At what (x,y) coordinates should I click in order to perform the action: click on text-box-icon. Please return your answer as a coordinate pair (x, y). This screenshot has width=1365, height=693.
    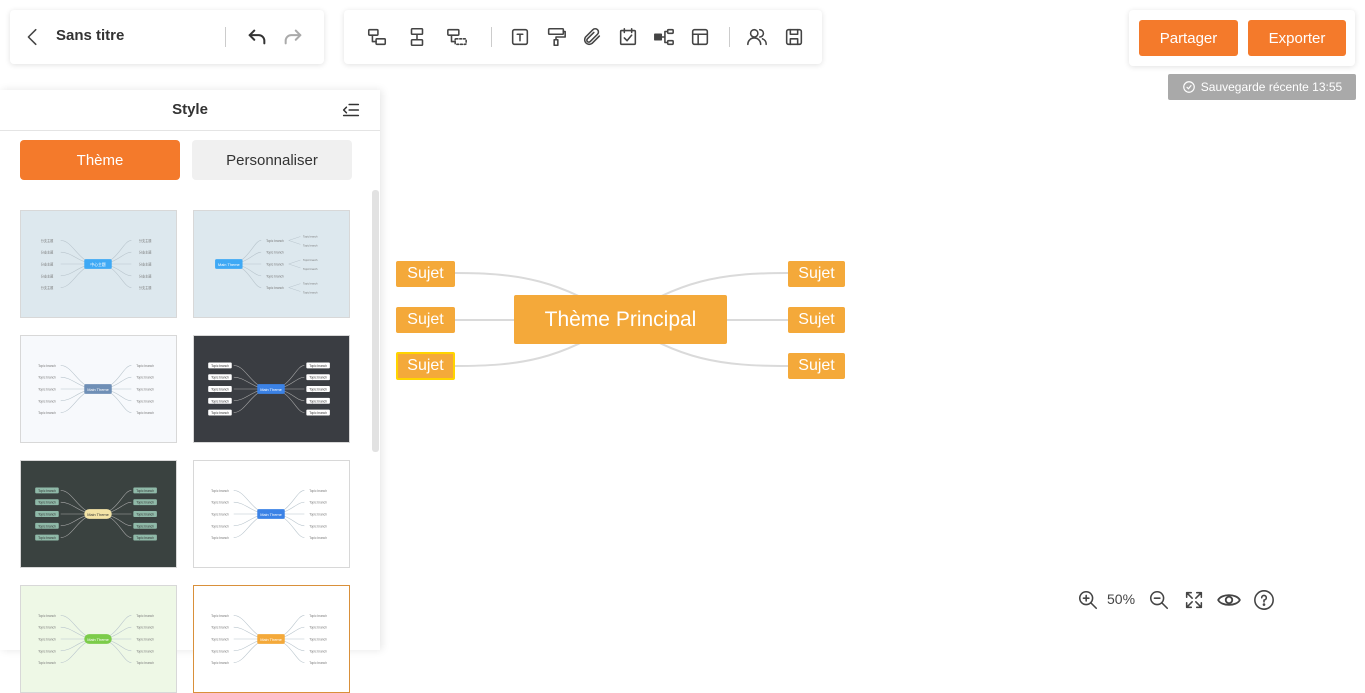
    Looking at the image, I should click on (520, 37).